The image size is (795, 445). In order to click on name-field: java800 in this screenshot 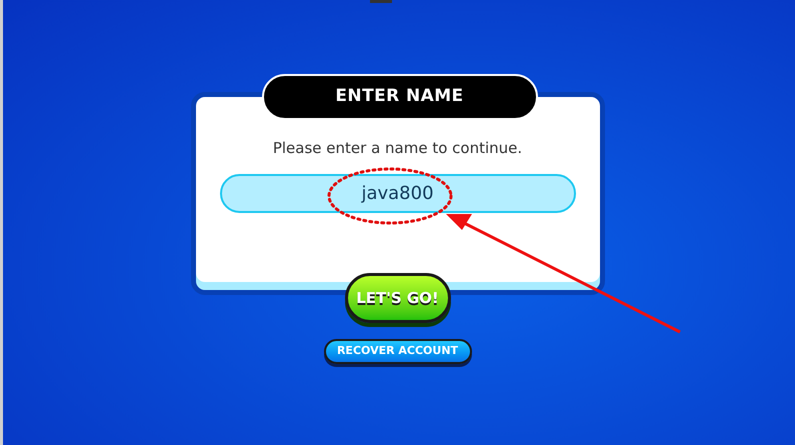, I will do `click(398, 193)`.